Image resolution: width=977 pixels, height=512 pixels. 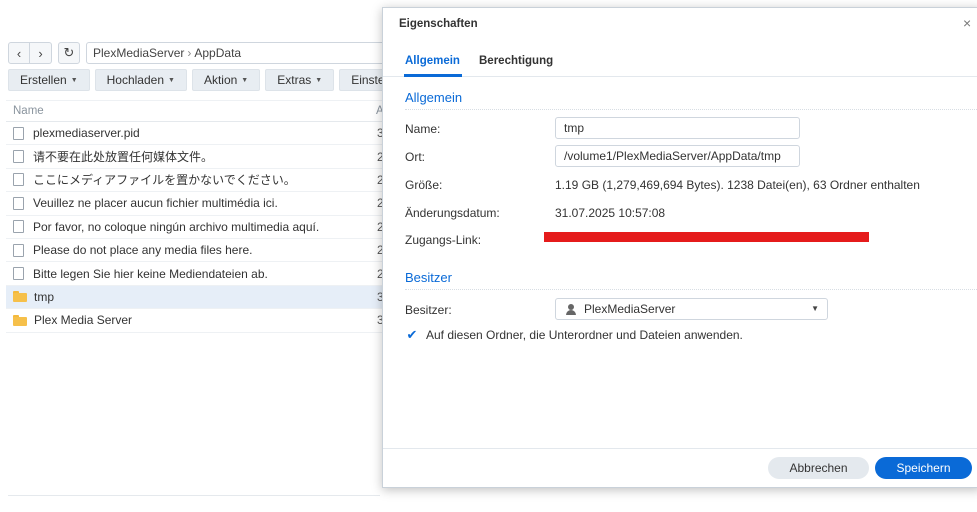 What do you see at coordinates (434, 97) in the screenshot?
I see `section-general-title: Allgemein` at bounding box center [434, 97].